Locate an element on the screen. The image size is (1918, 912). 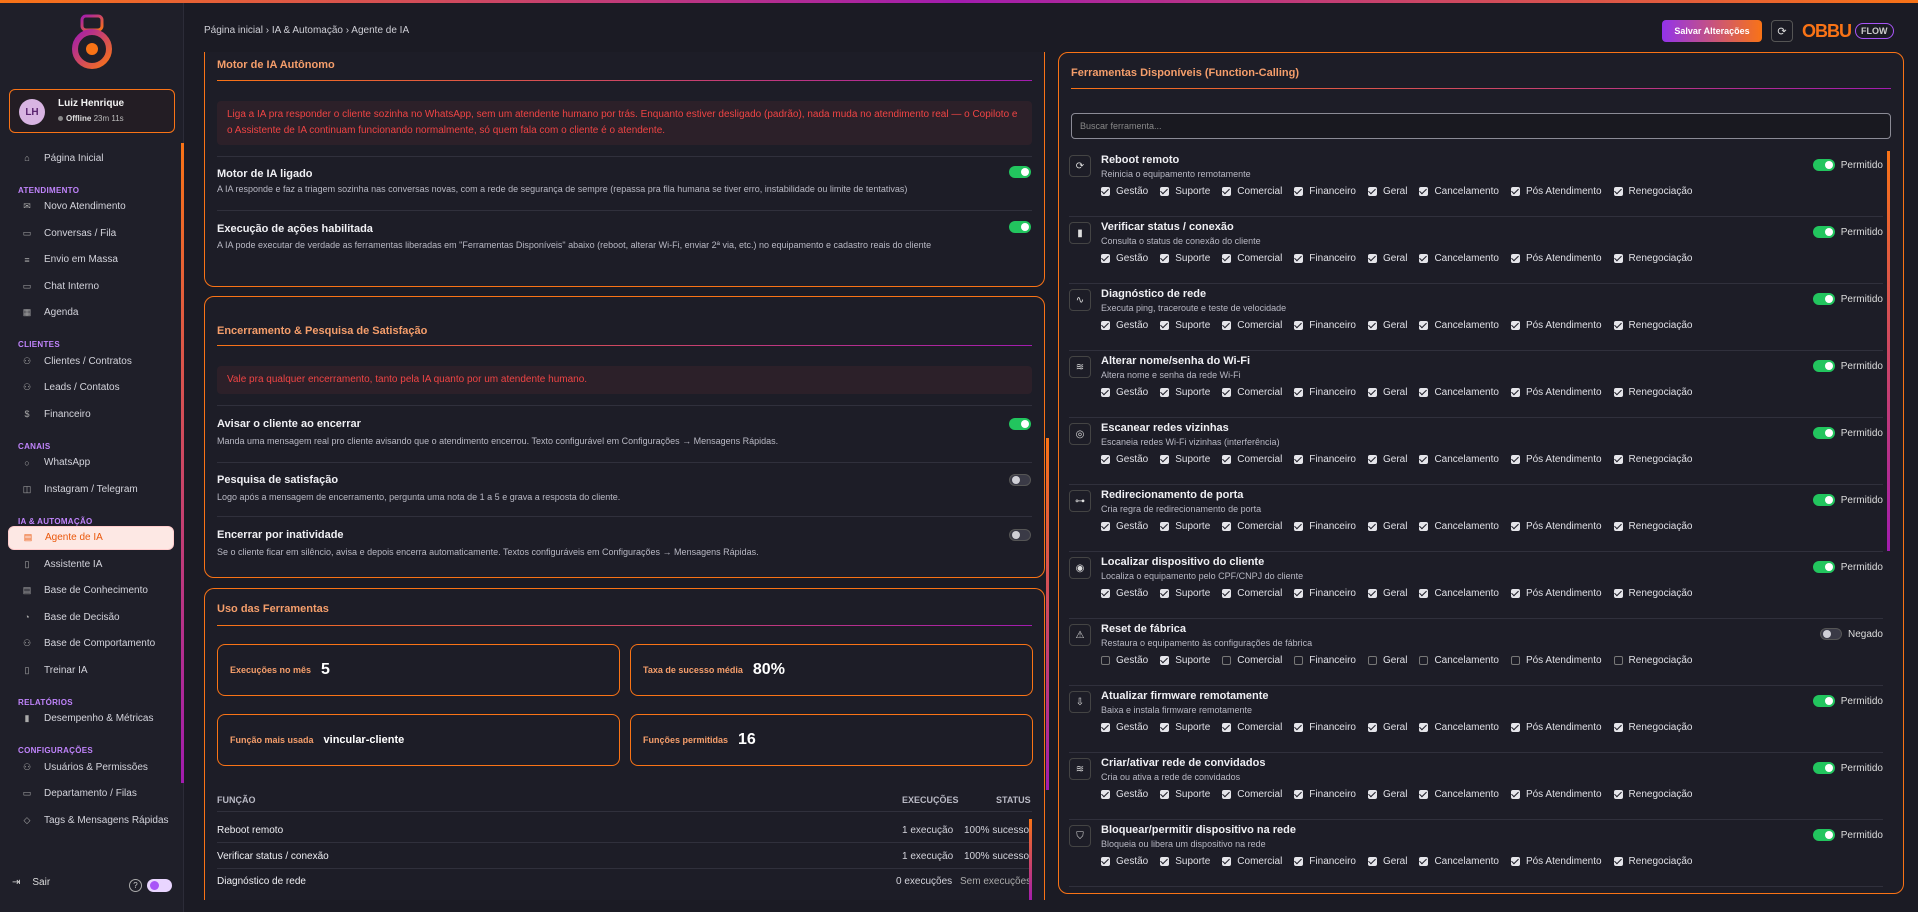
sidebar-item-departamento-filas: ▭ Departamento / Filas is located at coordinates (91, 794).